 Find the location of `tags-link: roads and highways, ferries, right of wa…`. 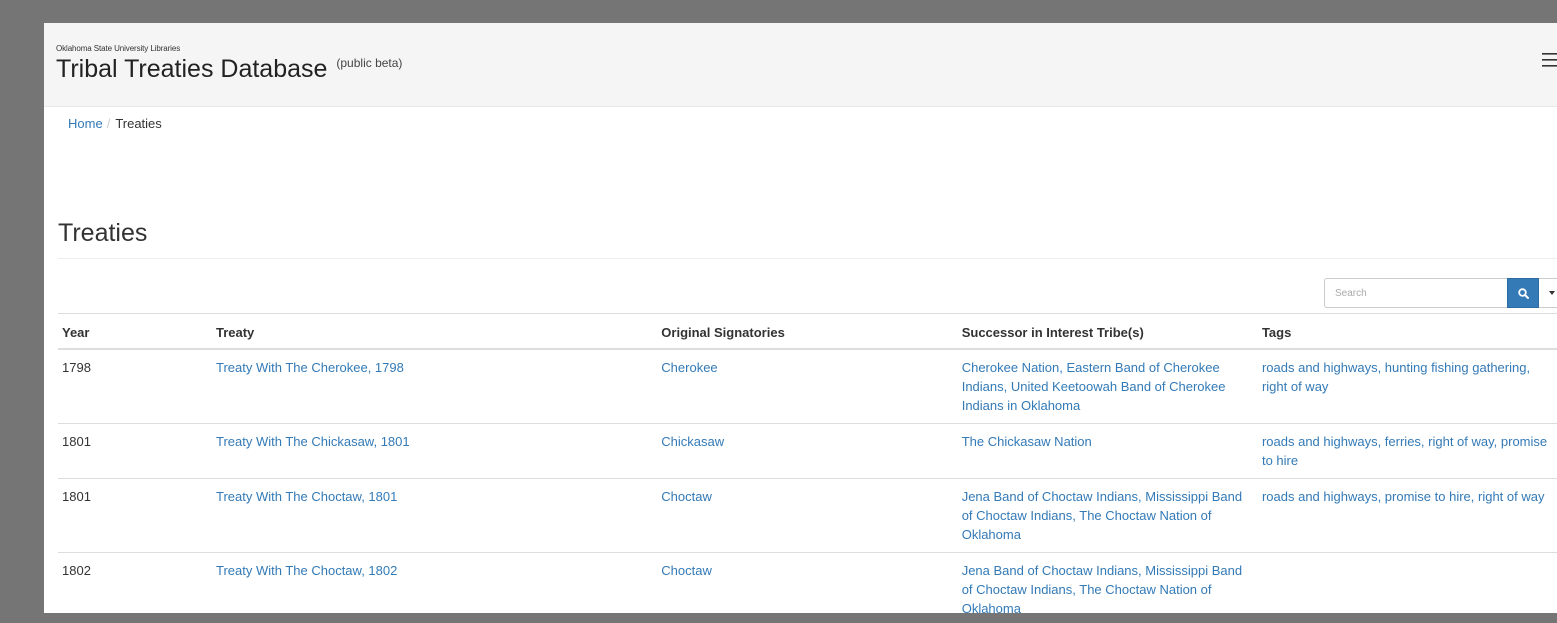

tags-link: roads and highways, ferries, right of wa… is located at coordinates (1404, 451).